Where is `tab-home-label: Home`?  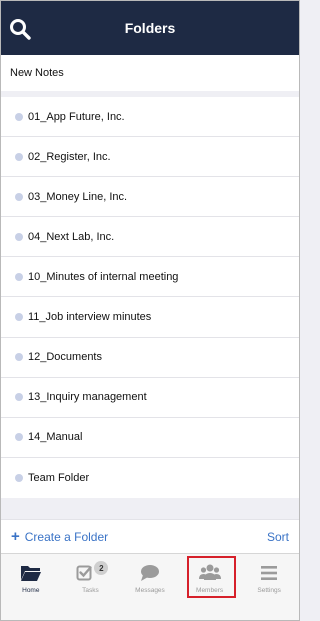 tab-home-label: Home is located at coordinates (31, 590).